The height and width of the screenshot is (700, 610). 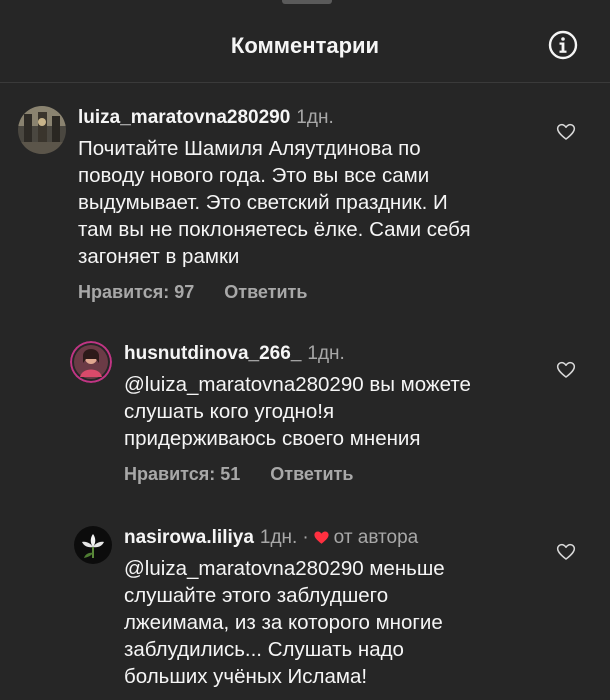 What do you see at coordinates (305, 45) in the screenshot?
I see `page-title: Комментарии` at bounding box center [305, 45].